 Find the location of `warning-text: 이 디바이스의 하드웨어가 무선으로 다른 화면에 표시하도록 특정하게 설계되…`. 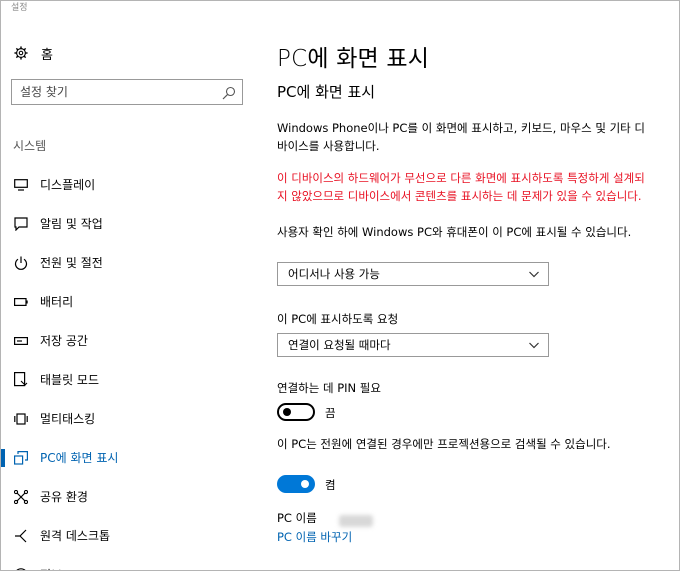

warning-text: 이 디바이스의 하드웨어가 무선으로 다른 화면에 표시하도록 특정하게 설계되… is located at coordinates (461, 187).